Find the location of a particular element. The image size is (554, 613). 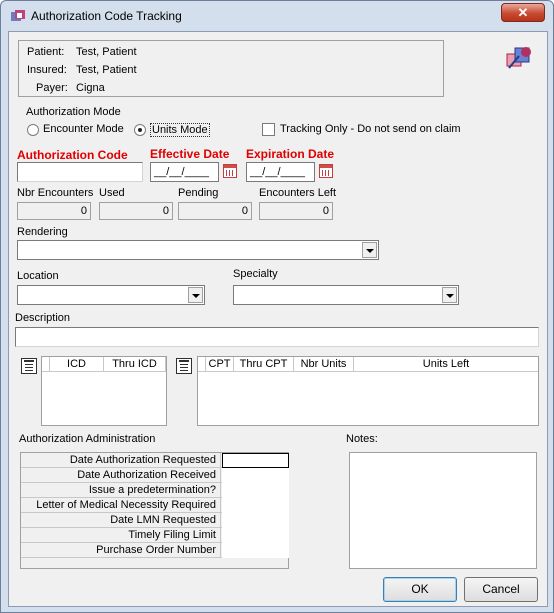

admin-row: Purchase Order Number is located at coordinates (155, 550).